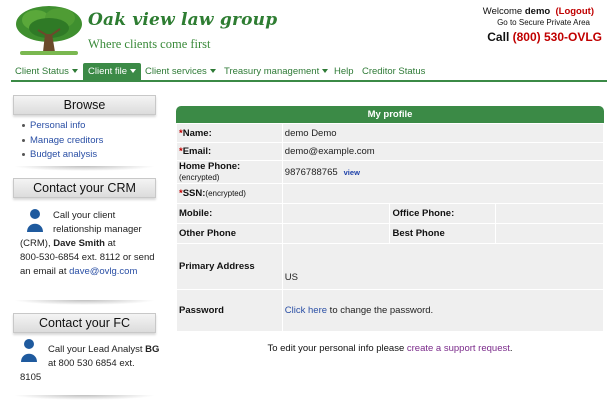  I want to click on nav-treasury-management: Treasury management, so click(276, 73).